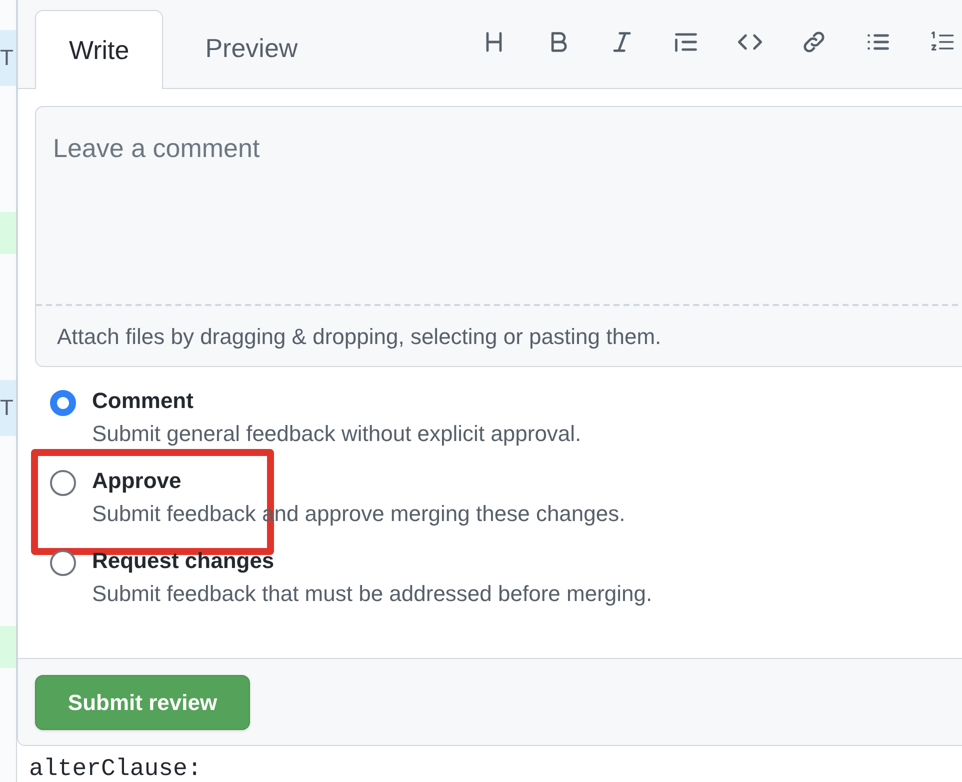  Describe the element at coordinates (143, 401) in the screenshot. I see `option-label: Comment` at that location.